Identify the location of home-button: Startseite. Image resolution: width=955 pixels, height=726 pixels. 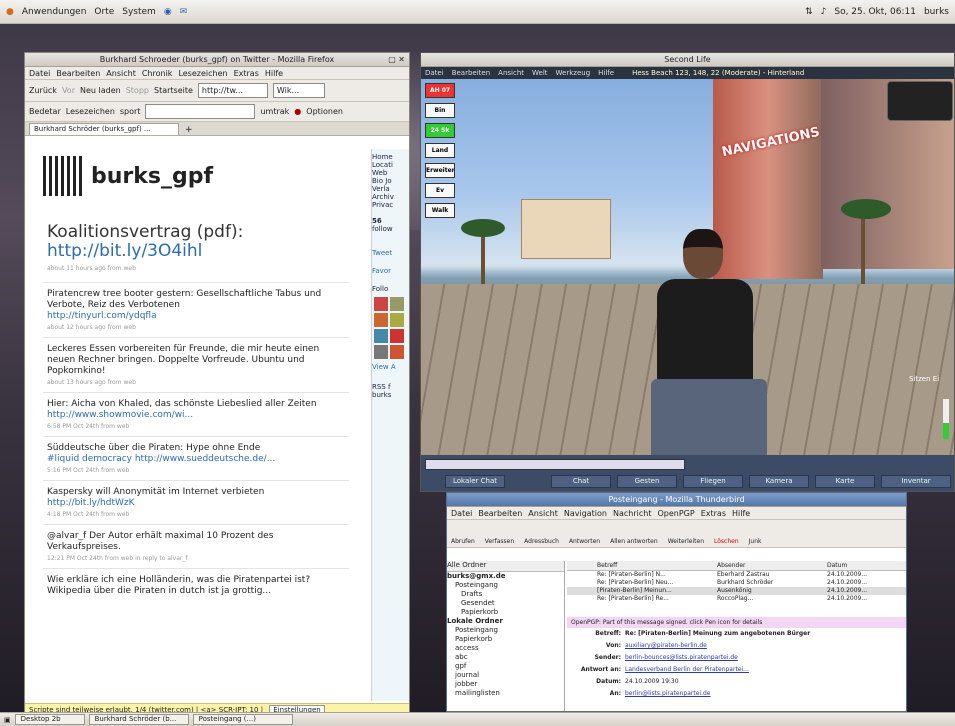
(173, 90).